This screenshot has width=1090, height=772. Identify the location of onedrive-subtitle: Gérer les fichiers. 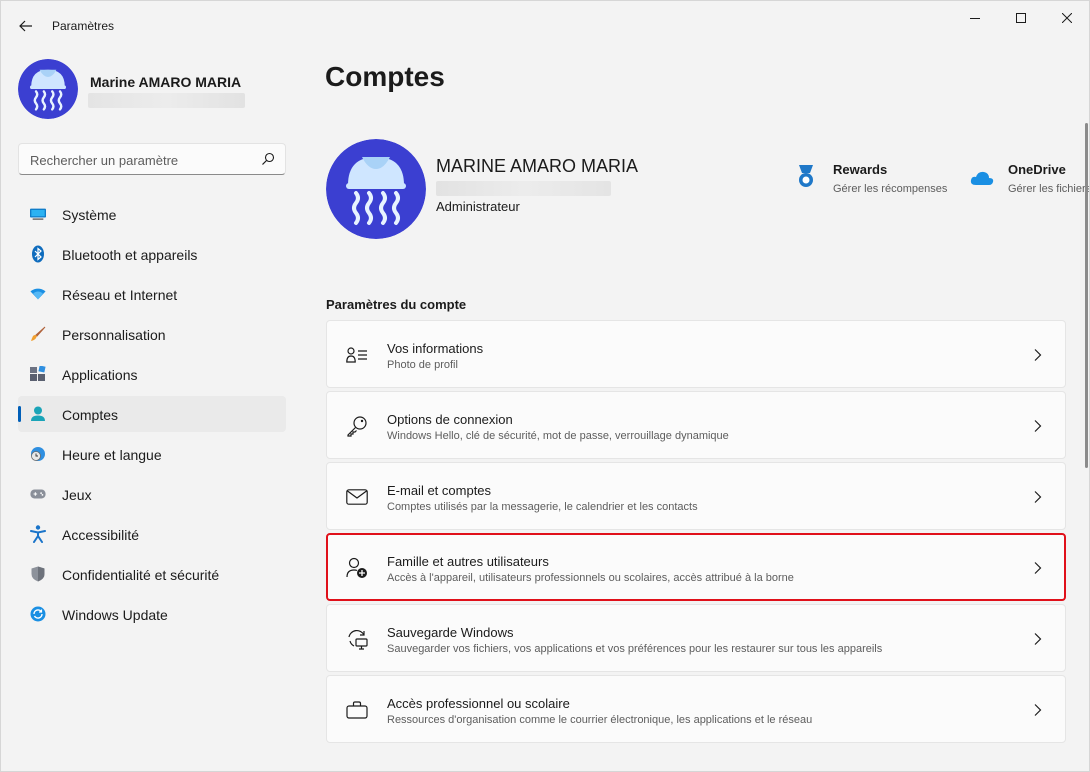
(1049, 189).